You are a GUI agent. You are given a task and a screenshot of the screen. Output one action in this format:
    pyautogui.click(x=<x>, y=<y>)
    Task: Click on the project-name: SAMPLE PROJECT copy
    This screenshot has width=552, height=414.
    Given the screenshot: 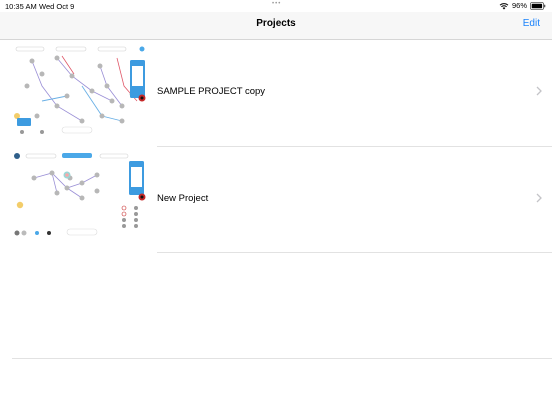 What is the action you would take?
    pyautogui.click(x=211, y=91)
    